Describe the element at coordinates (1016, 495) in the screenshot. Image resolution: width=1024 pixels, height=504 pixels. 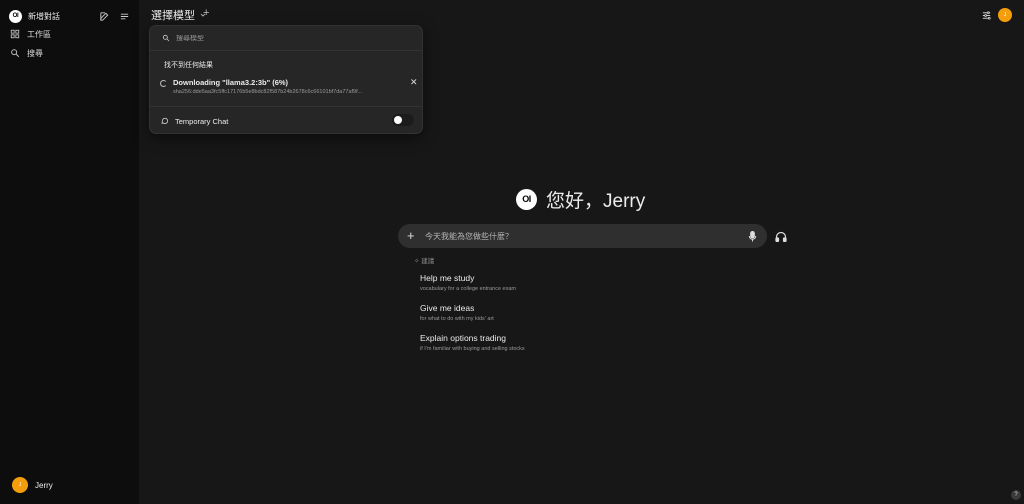
I see `help-button: ?` at that location.